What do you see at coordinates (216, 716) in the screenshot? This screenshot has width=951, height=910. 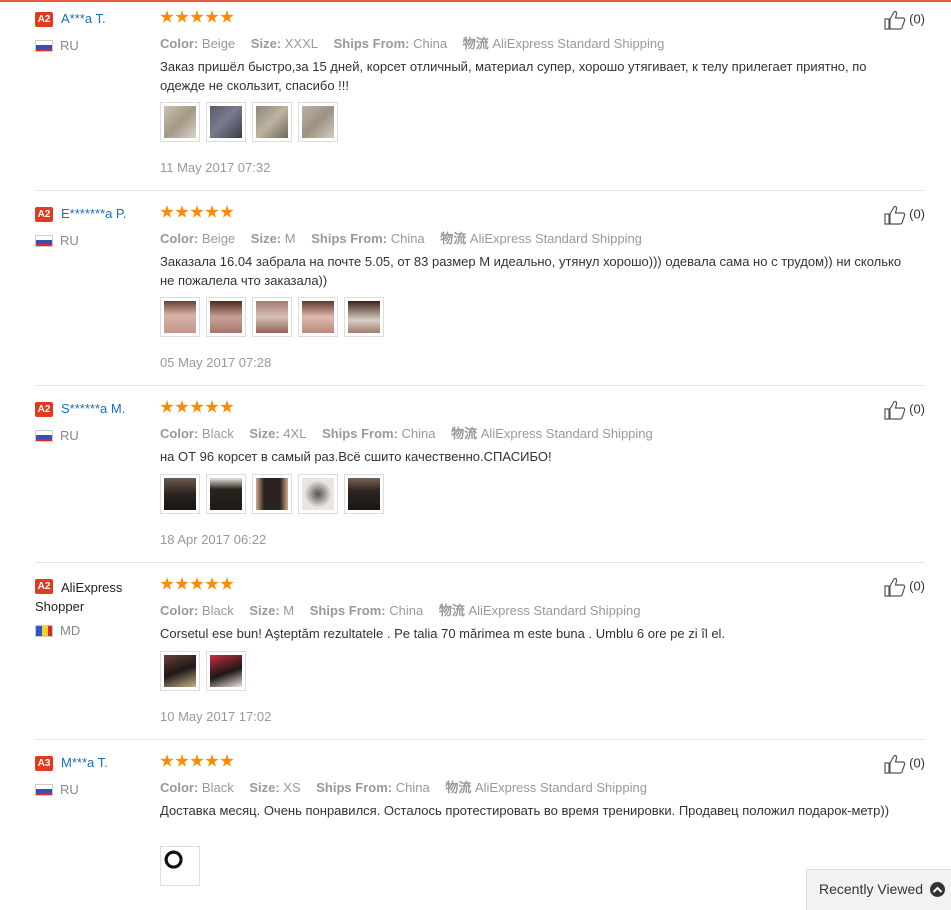 I see `review-date: 10 May 2017 17:02` at bounding box center [216, 716].